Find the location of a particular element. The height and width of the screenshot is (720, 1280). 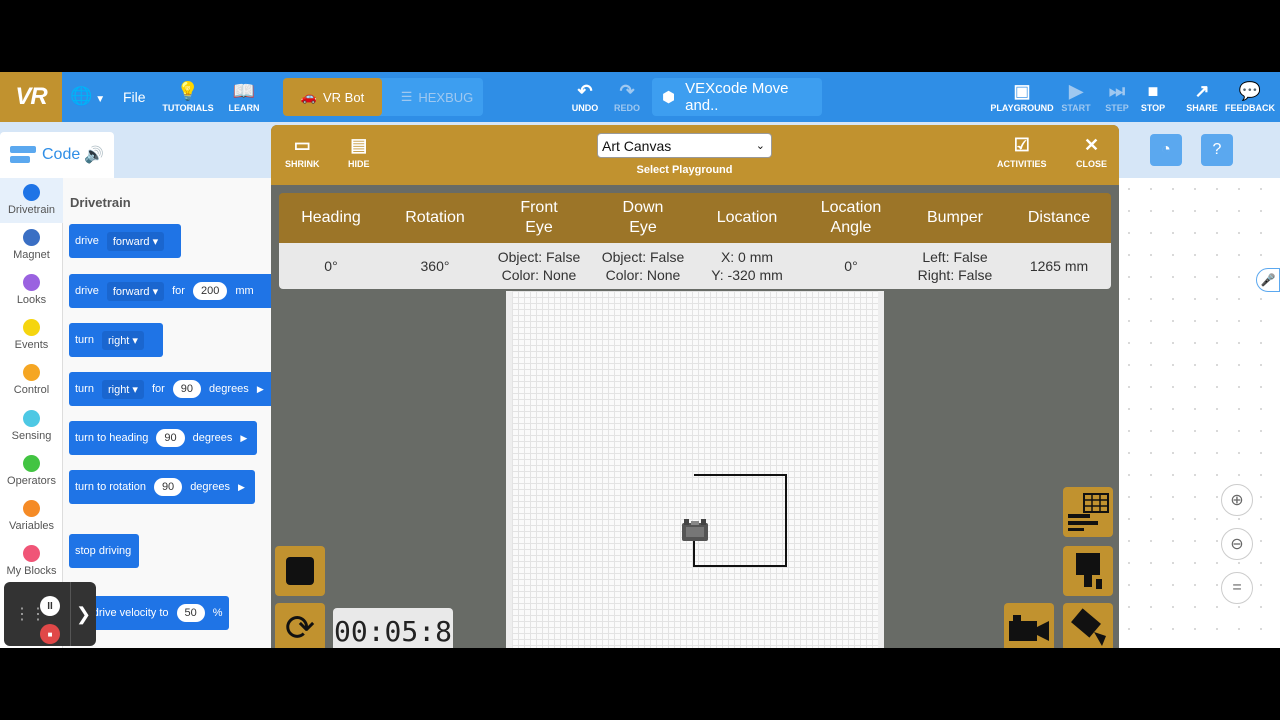

stop-square-icon is located at coordinates (300, 571).